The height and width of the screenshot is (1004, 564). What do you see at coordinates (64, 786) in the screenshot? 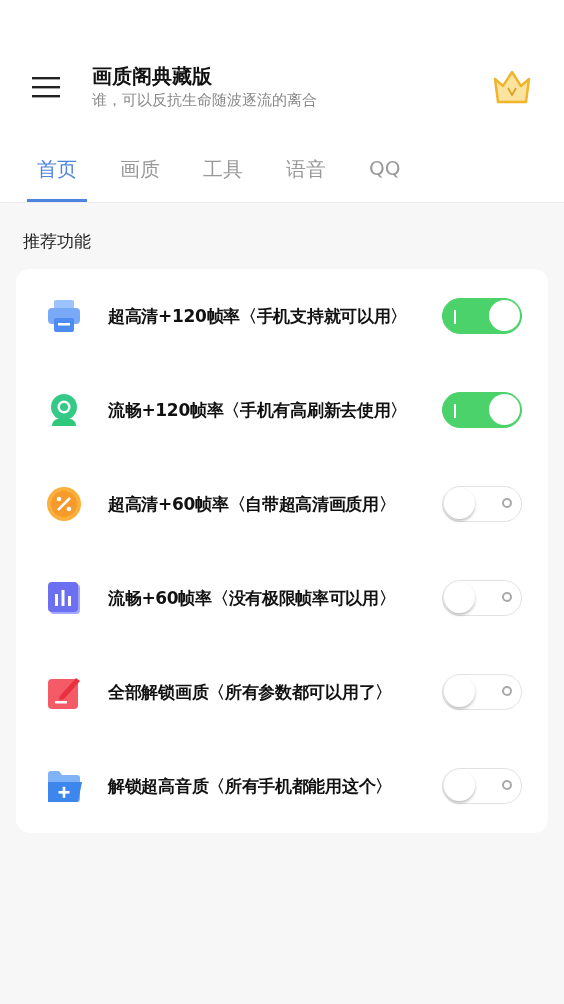
I see `folder-add-icon` at bounding box center [64, 786].